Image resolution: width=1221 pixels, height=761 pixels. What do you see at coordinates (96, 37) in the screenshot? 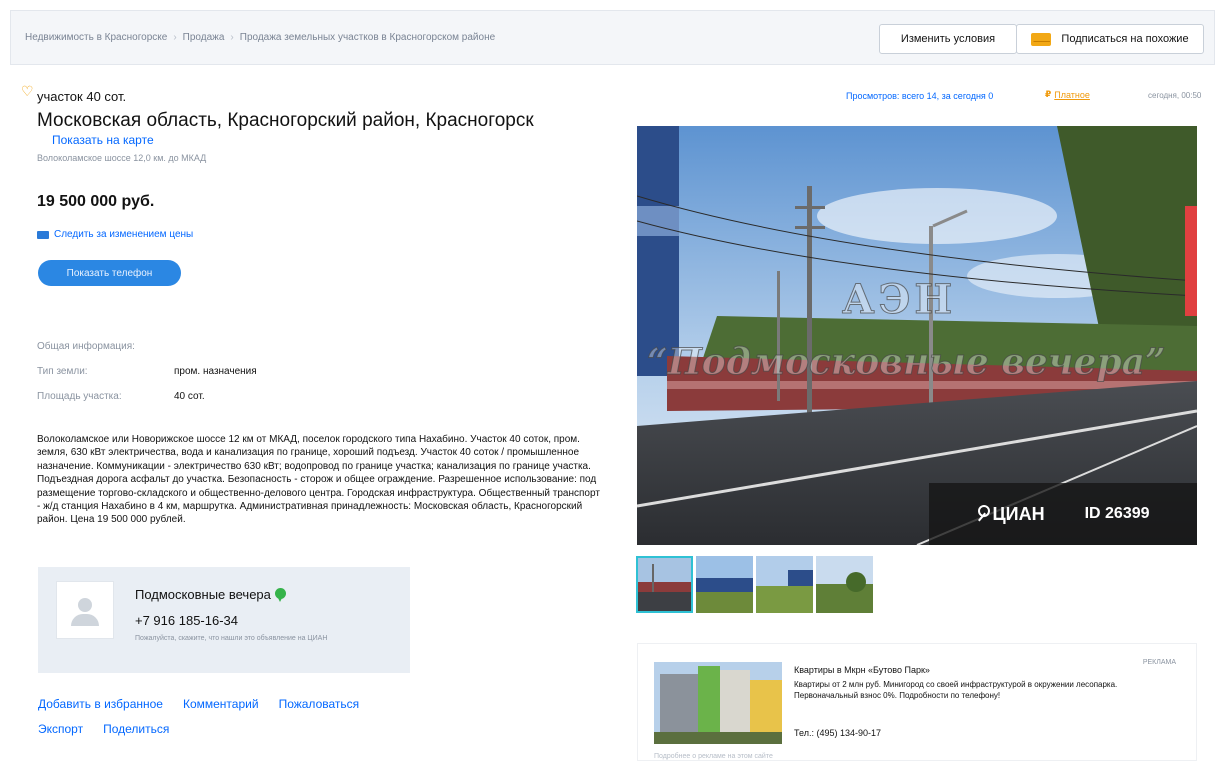
I see `breadcrumb-item-realty: Недвижимость в Красногорске` at bounding box center [96, 37].